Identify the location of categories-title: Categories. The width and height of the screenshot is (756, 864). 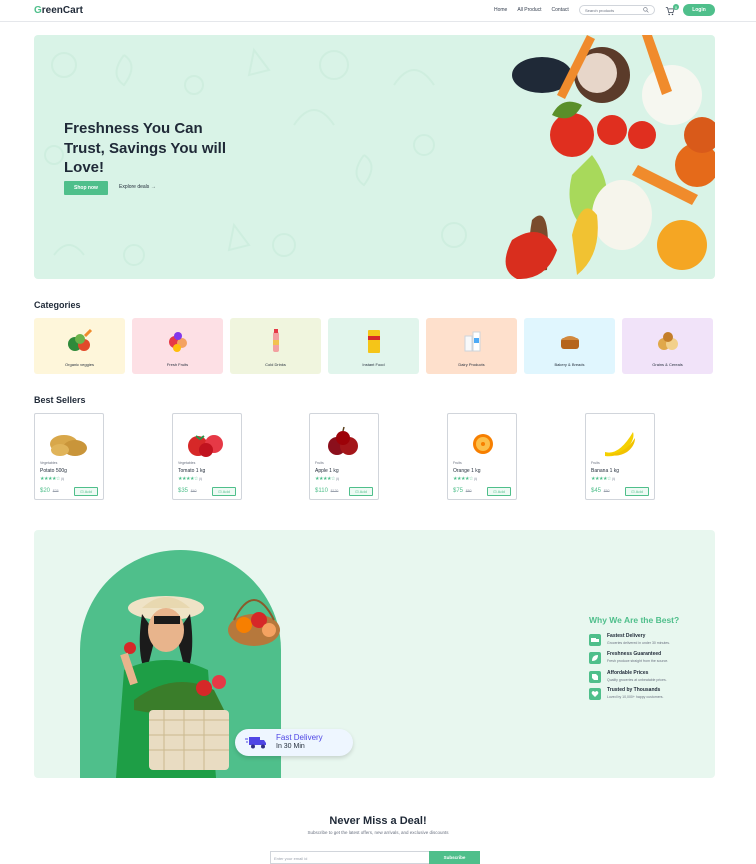
(57, 305).